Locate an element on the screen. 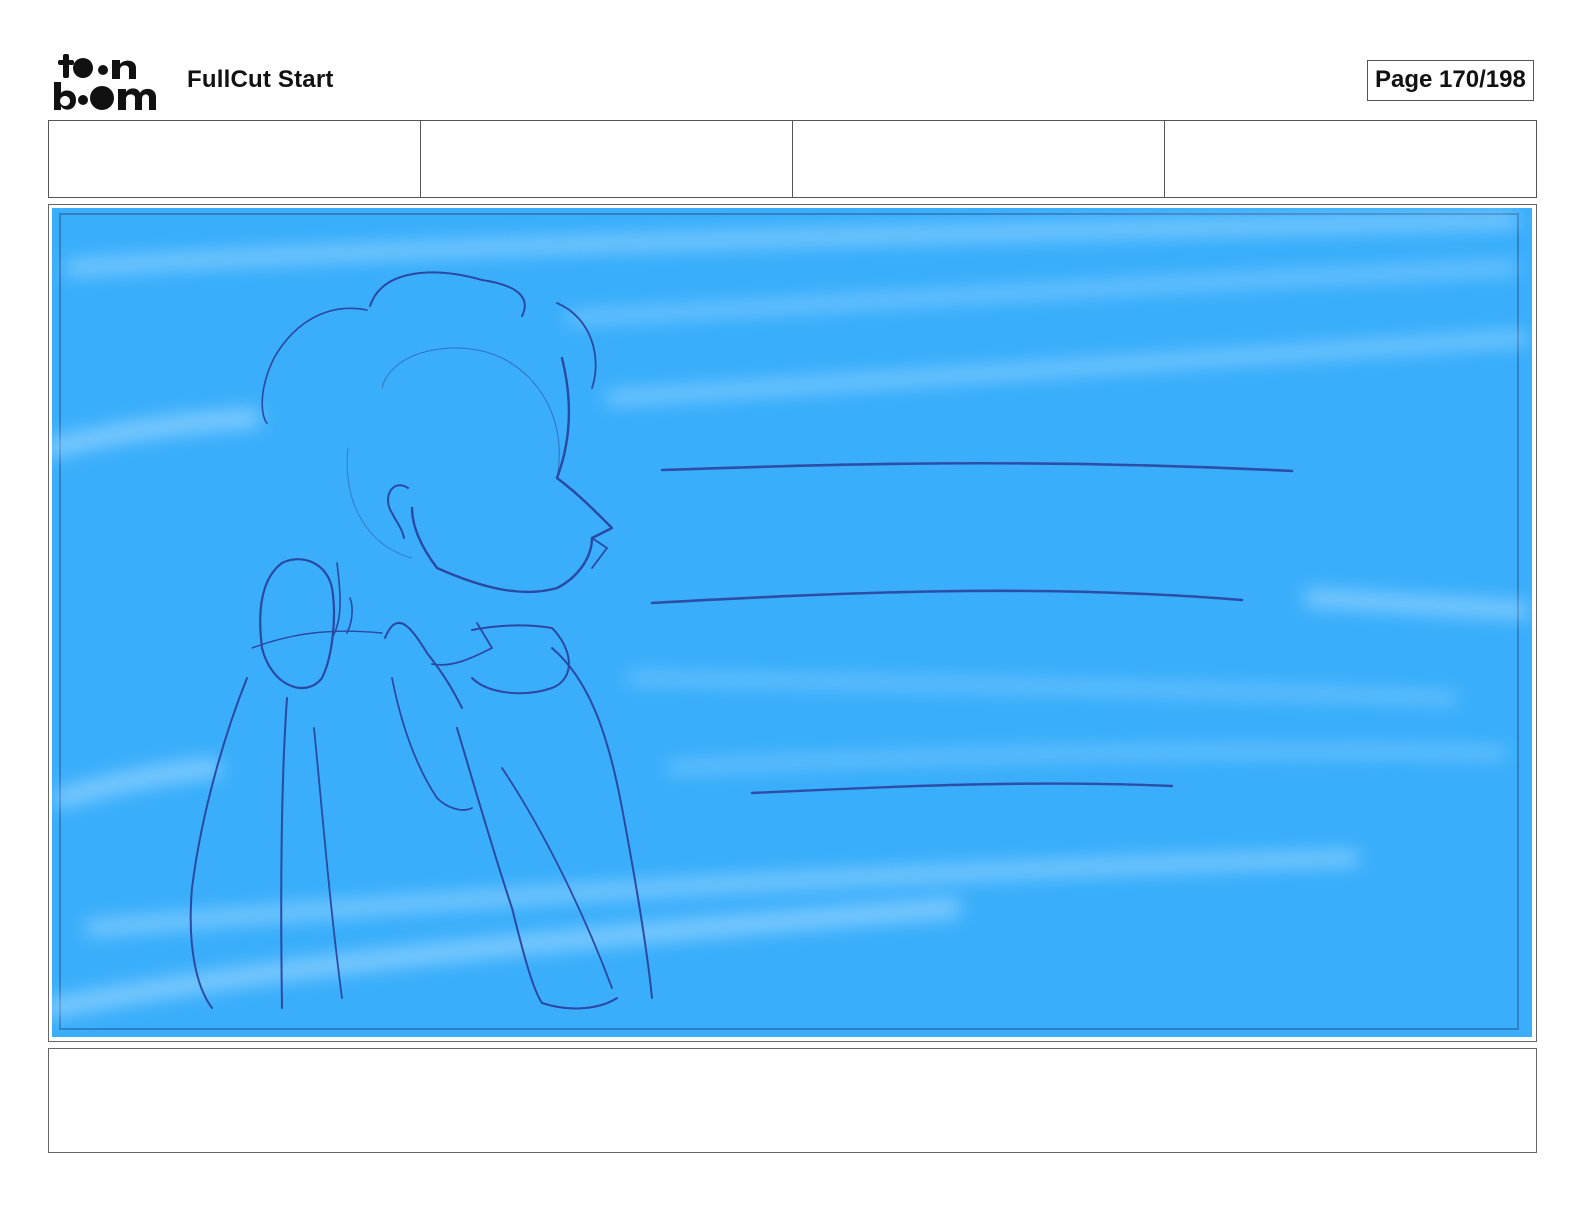 The width and height of the screenshot is (1584, 1224). page-indicator: Page 170/198 is located at coordinates (1450, 80).